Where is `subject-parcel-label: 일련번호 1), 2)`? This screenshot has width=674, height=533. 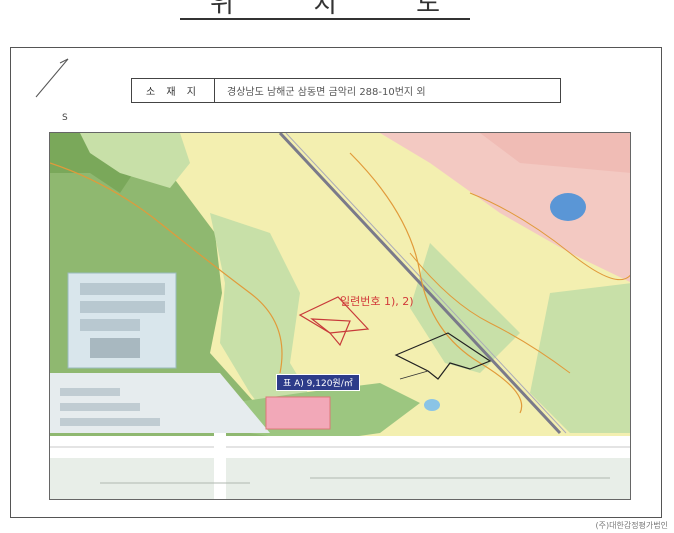
subject-parcel-label: 일련번호 1), 2) is located at coordinates (377, 301).